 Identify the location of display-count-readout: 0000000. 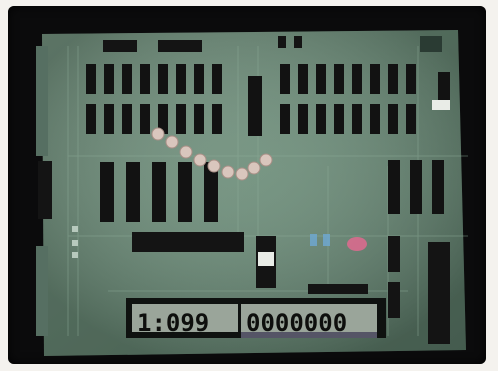
(297, 323).